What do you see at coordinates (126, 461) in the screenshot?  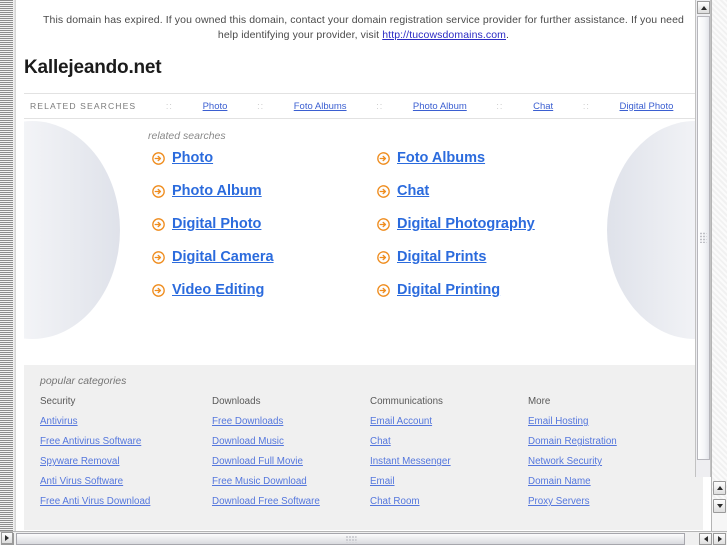 I see `category-link: Spyware Removal` at bounding box center [126, 461].